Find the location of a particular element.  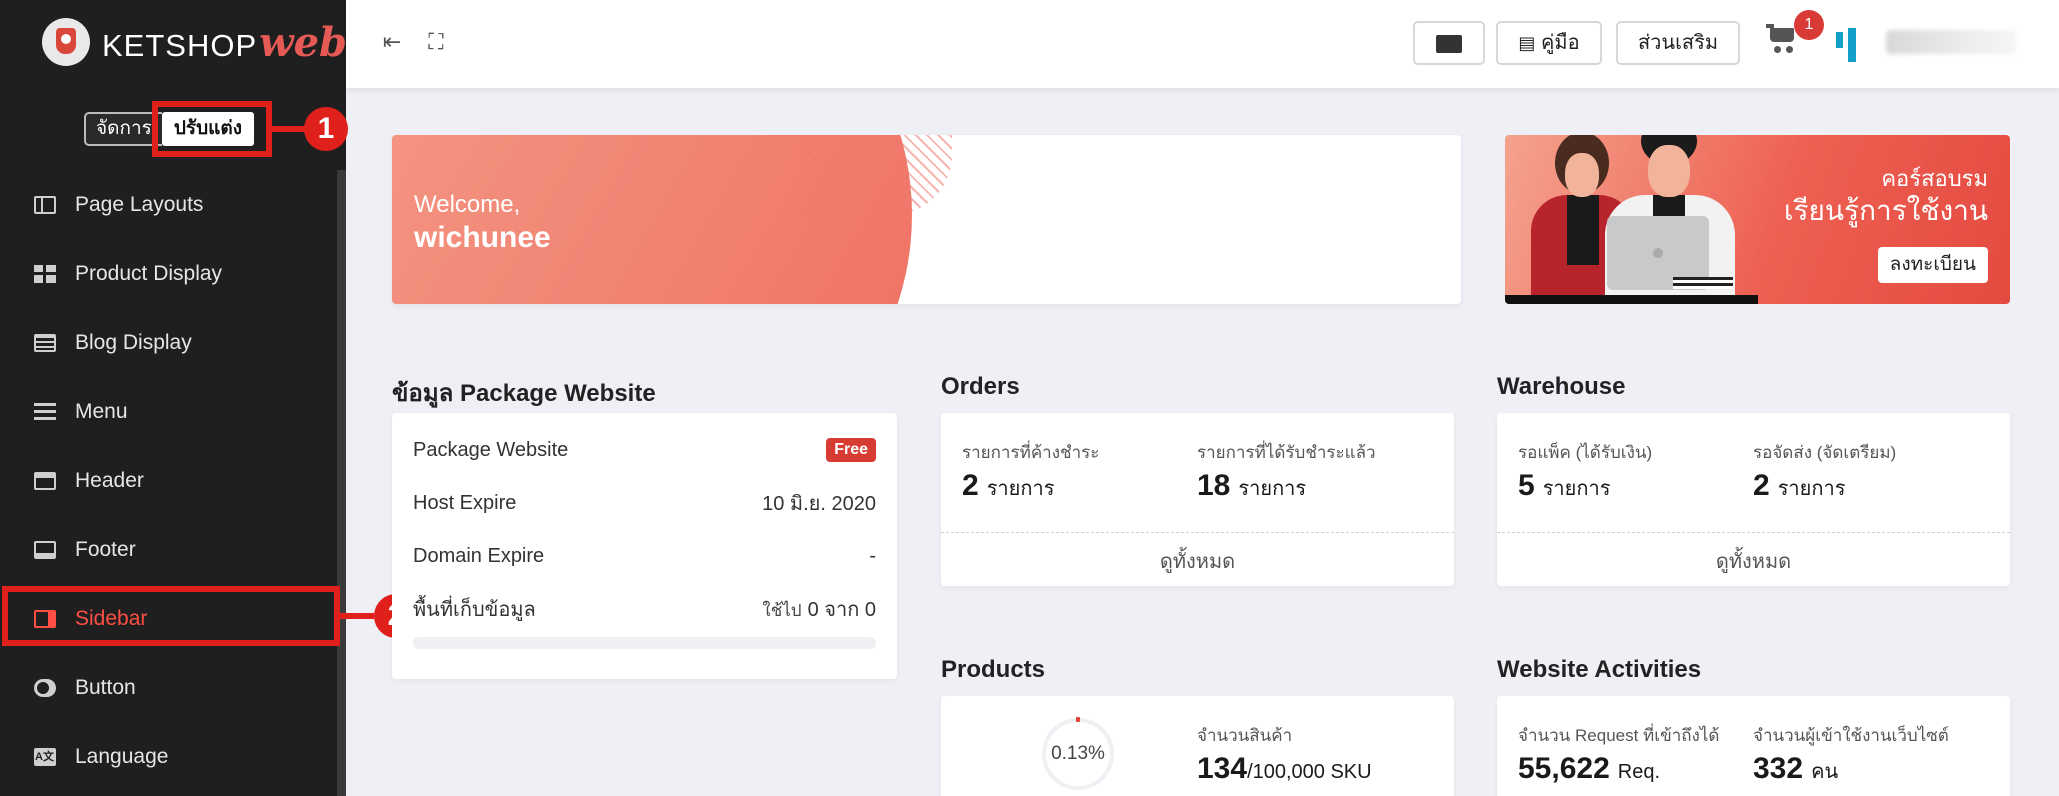

sidebar-item-label: Blog Display is located at coordinates (133, 342).